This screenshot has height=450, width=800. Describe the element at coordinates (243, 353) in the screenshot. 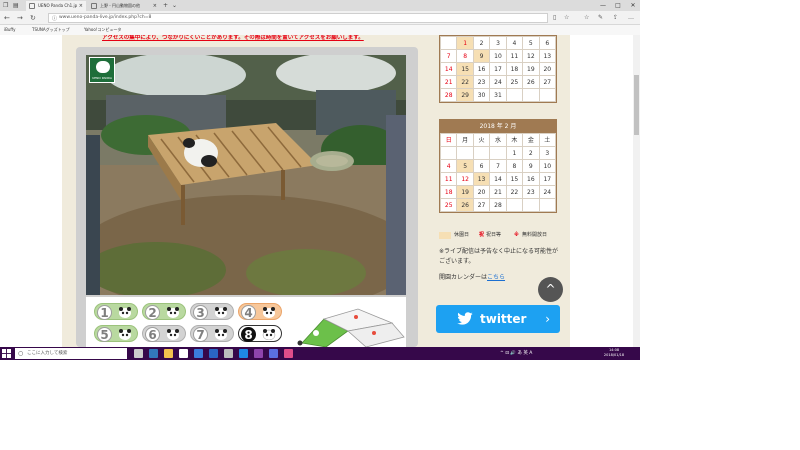

I see `edge2-icon` at that location.